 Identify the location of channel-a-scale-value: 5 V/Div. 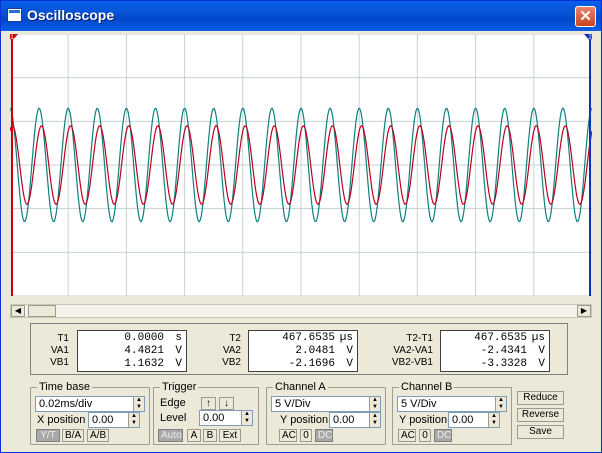
(293, 404).